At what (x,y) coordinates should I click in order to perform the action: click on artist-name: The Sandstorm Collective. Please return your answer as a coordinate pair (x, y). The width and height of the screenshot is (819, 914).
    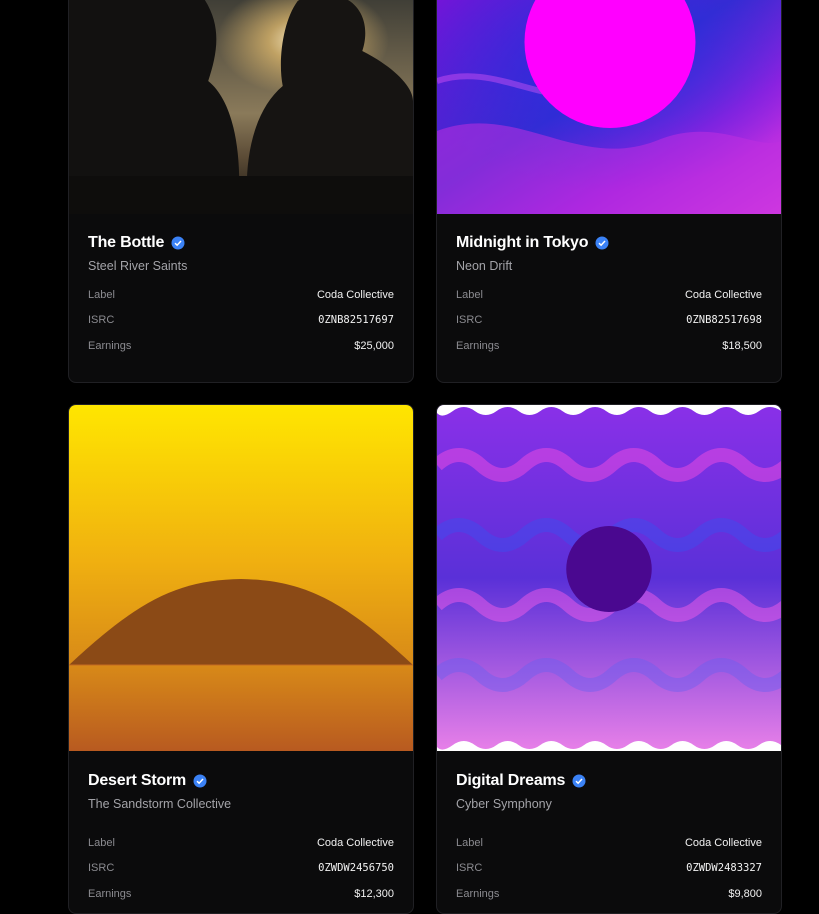
    Looking at the image, I should click on (159, 804).